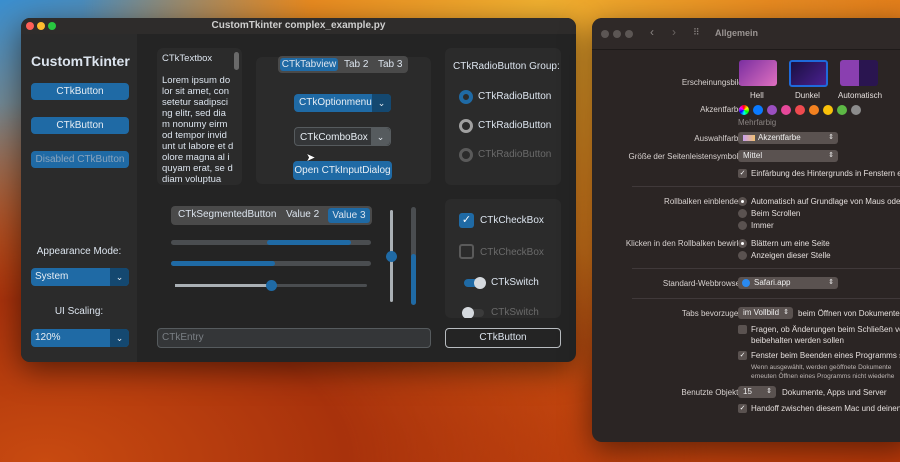 The image size is (900, 462). I want to click on radio-button-3-disabled, so click(466, 155).